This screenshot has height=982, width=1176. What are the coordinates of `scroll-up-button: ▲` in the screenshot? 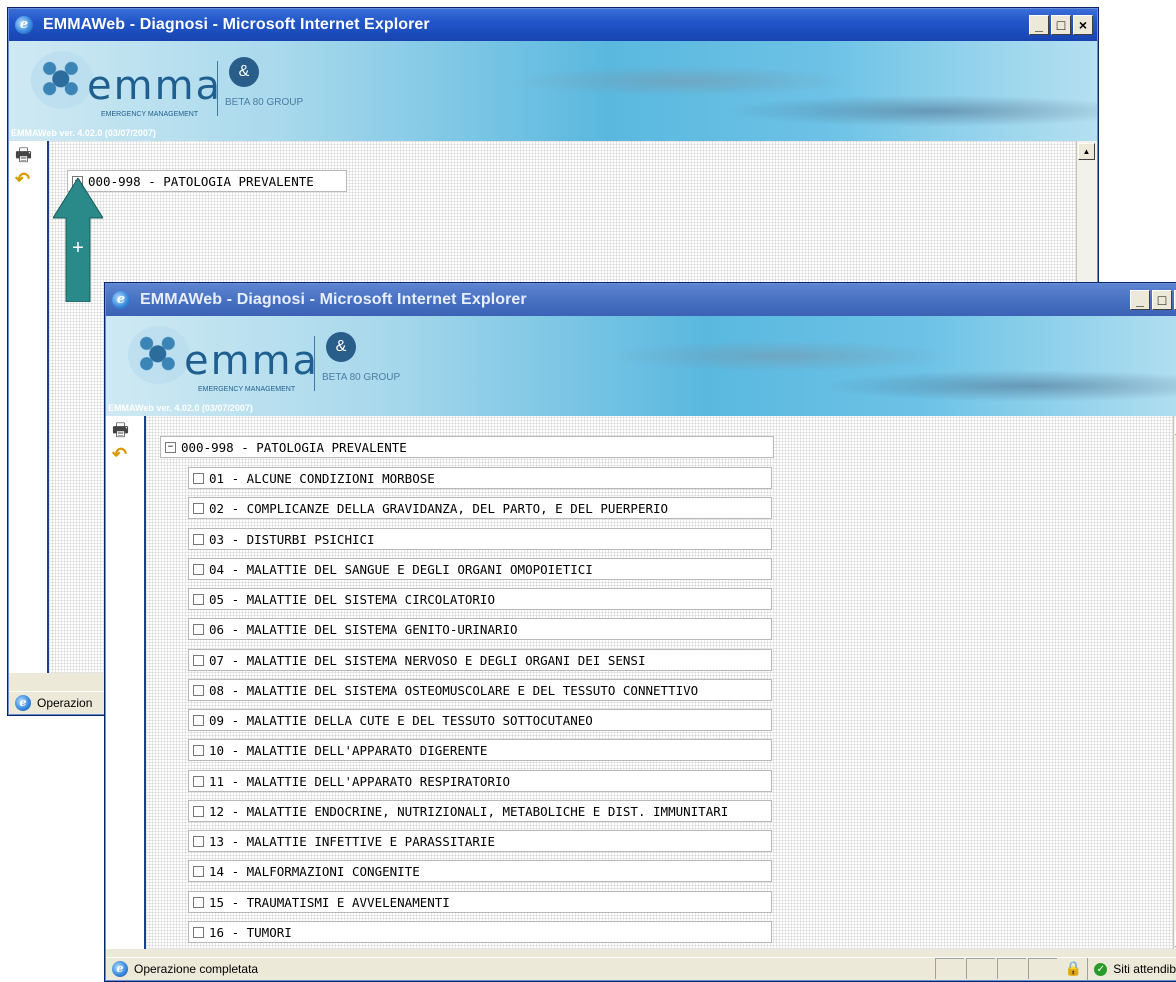 It's located at (1086, 151).